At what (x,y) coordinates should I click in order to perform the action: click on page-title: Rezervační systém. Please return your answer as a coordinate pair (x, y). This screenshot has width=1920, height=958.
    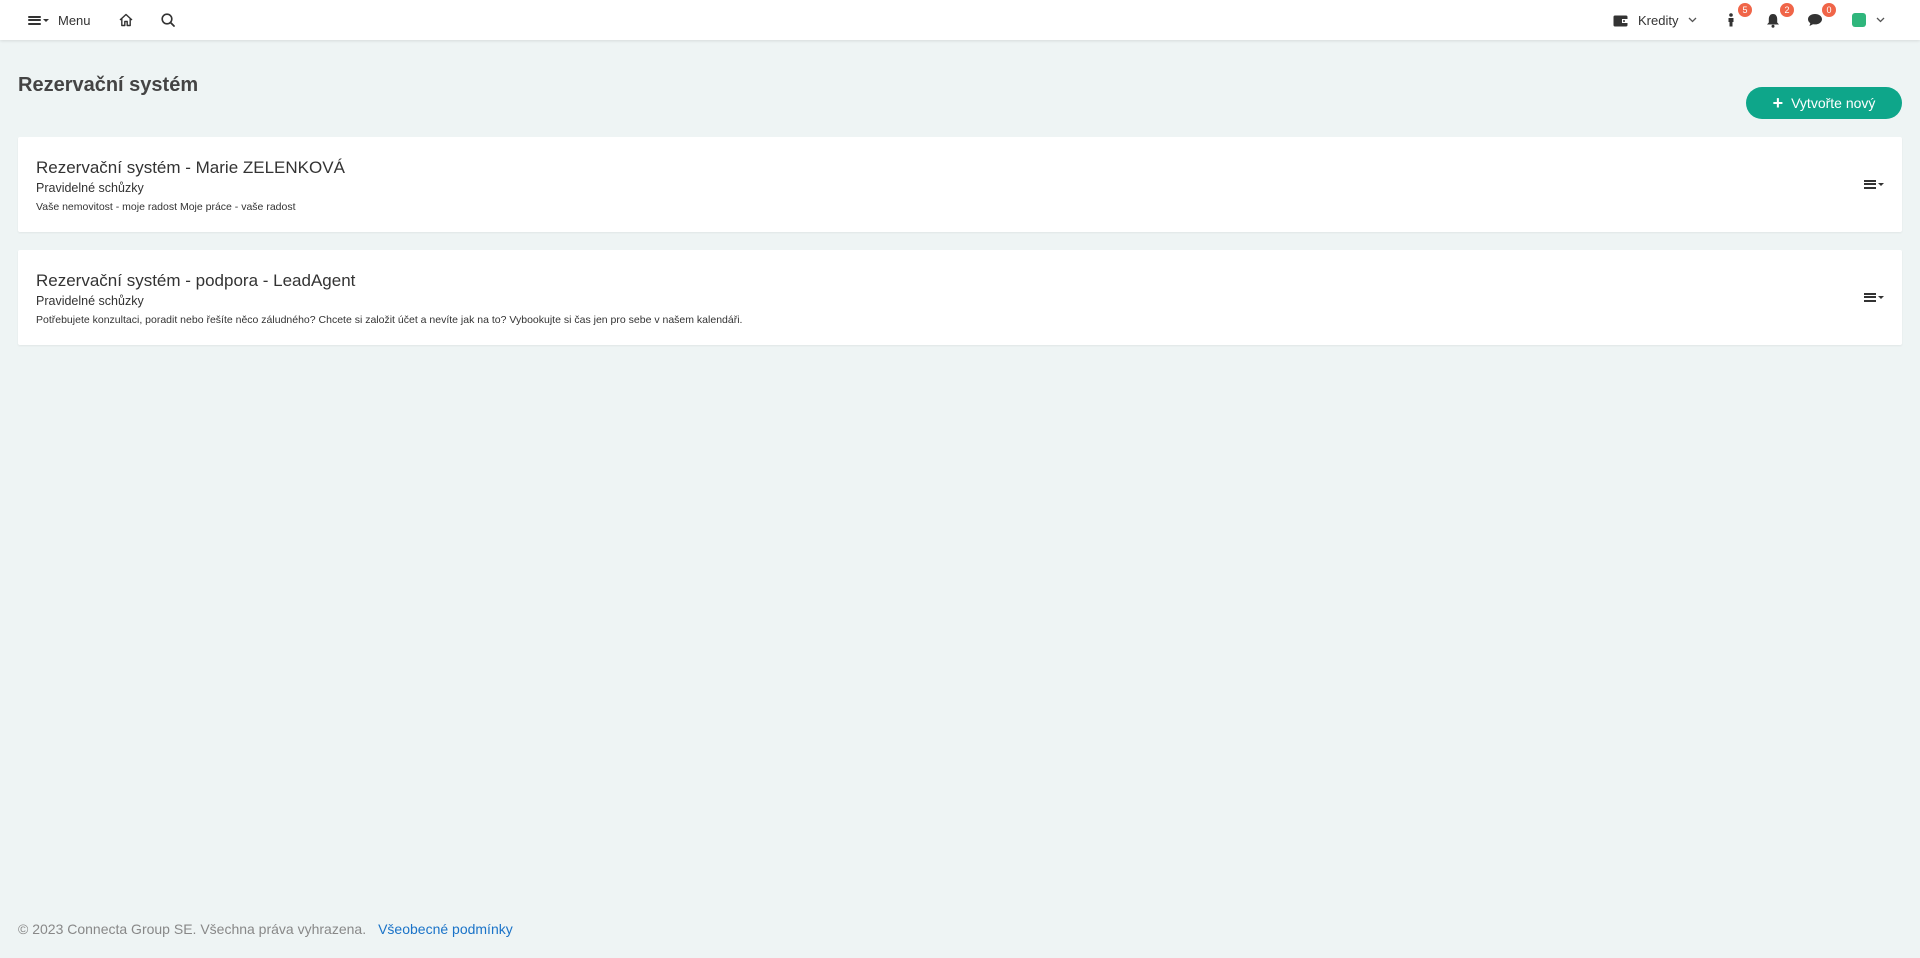
    Looking at the image, I should click on (108, 85).